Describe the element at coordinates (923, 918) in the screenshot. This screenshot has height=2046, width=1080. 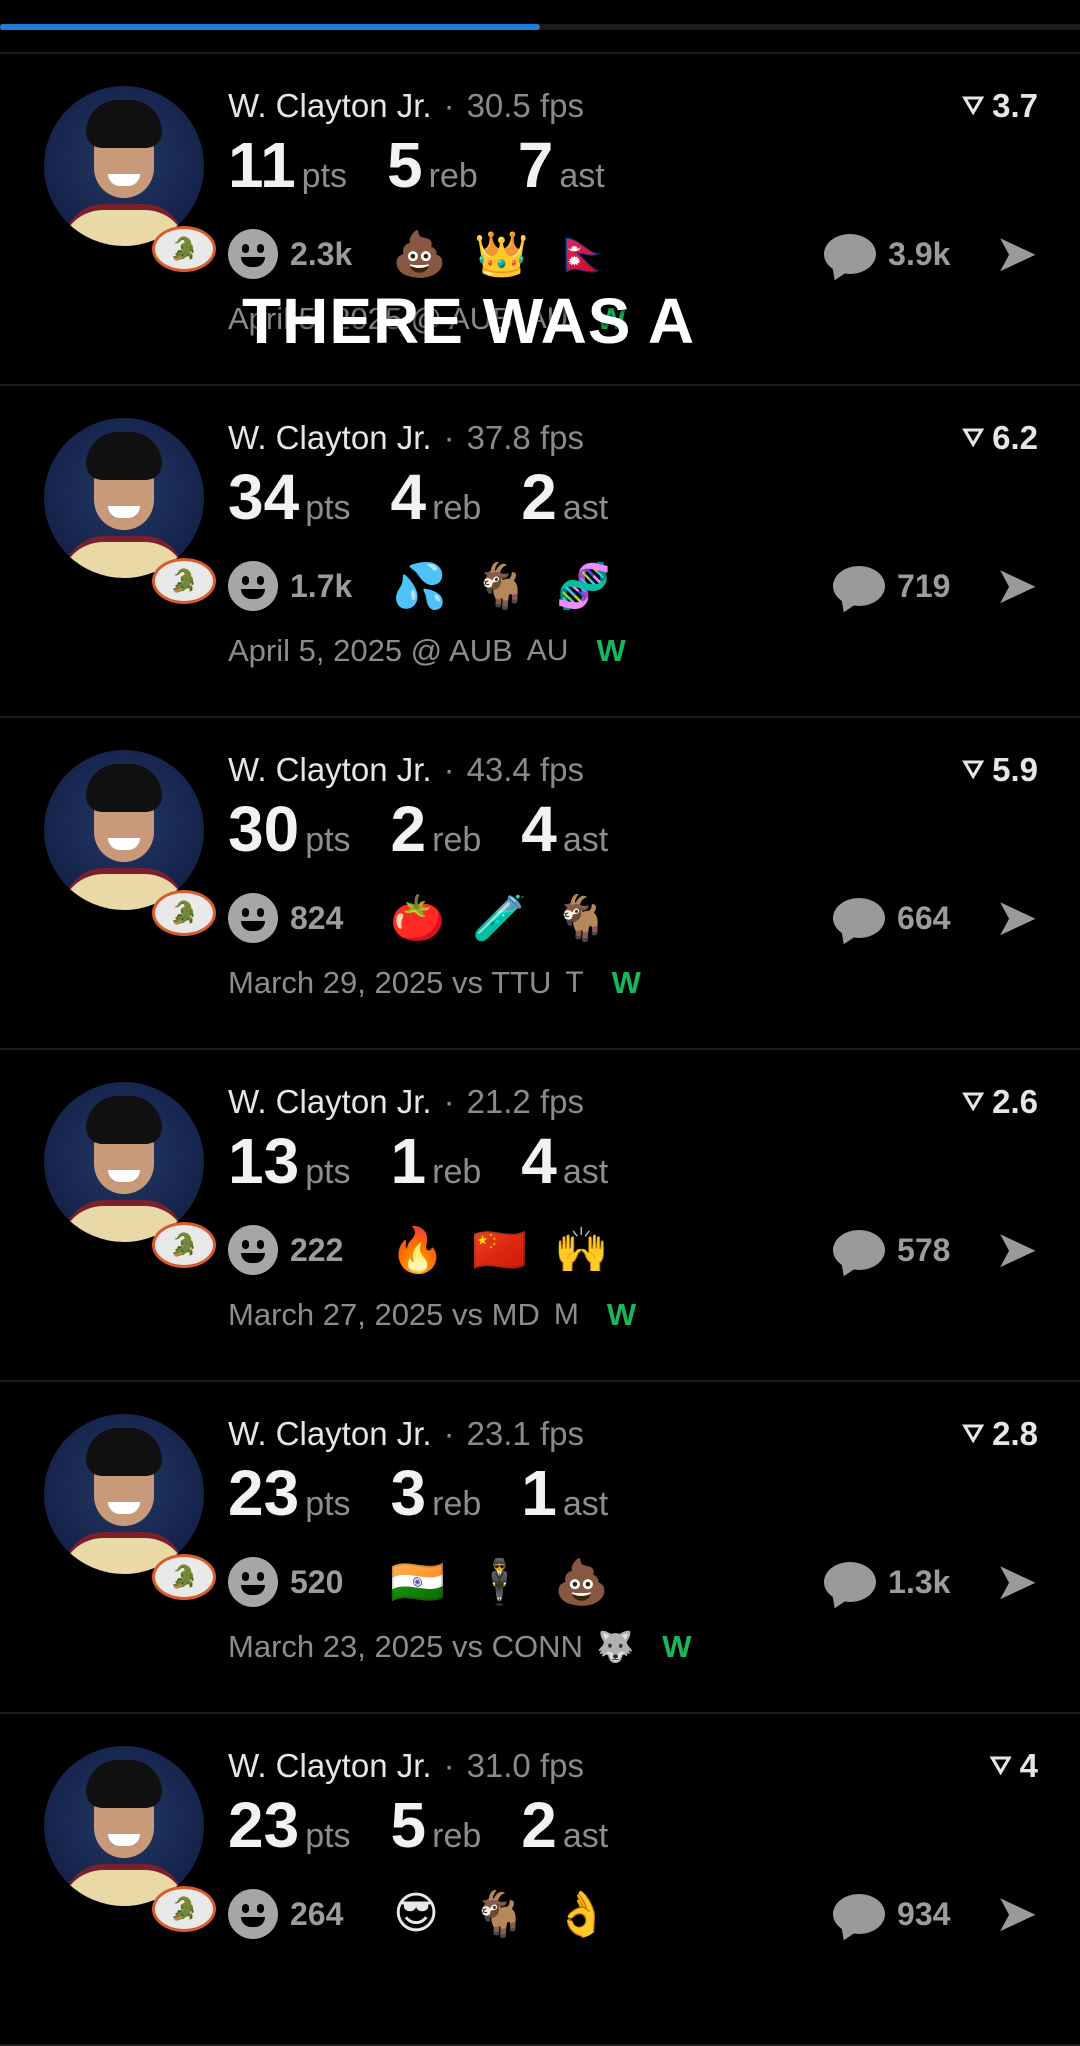
I see `comment-count: 664` at that location.